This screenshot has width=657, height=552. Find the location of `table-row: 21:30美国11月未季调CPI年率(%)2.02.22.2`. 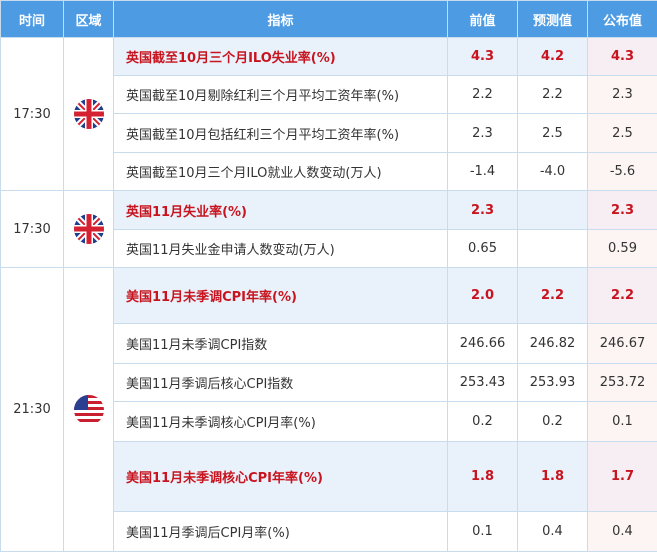

table-row: 21:30美国11月未季调CPI年率(%)2.02.22.2 is located at coordinates (329, 296).